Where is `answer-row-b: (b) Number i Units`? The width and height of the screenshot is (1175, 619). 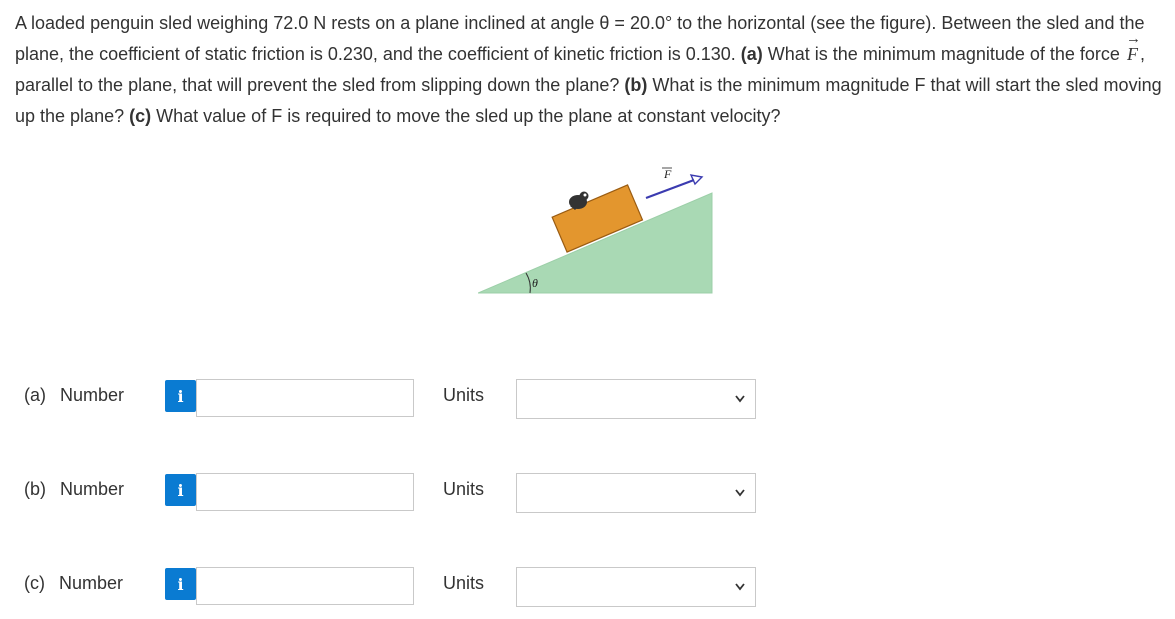 answer-row-b: (b) Number i Units is located at coordinates (394, 491).